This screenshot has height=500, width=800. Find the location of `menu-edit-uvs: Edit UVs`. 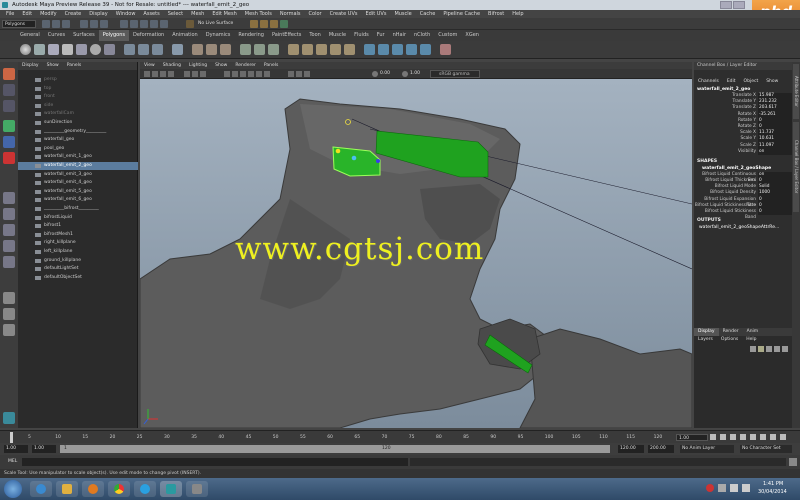

menu-edit-uvs: Edit UVs is located at coordinates (375, 14).